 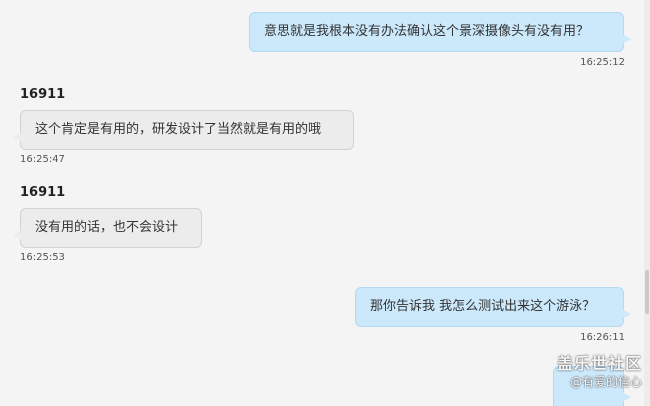 I want to click on message-timestamp: 16:25:12, so click(x=602, y=62).